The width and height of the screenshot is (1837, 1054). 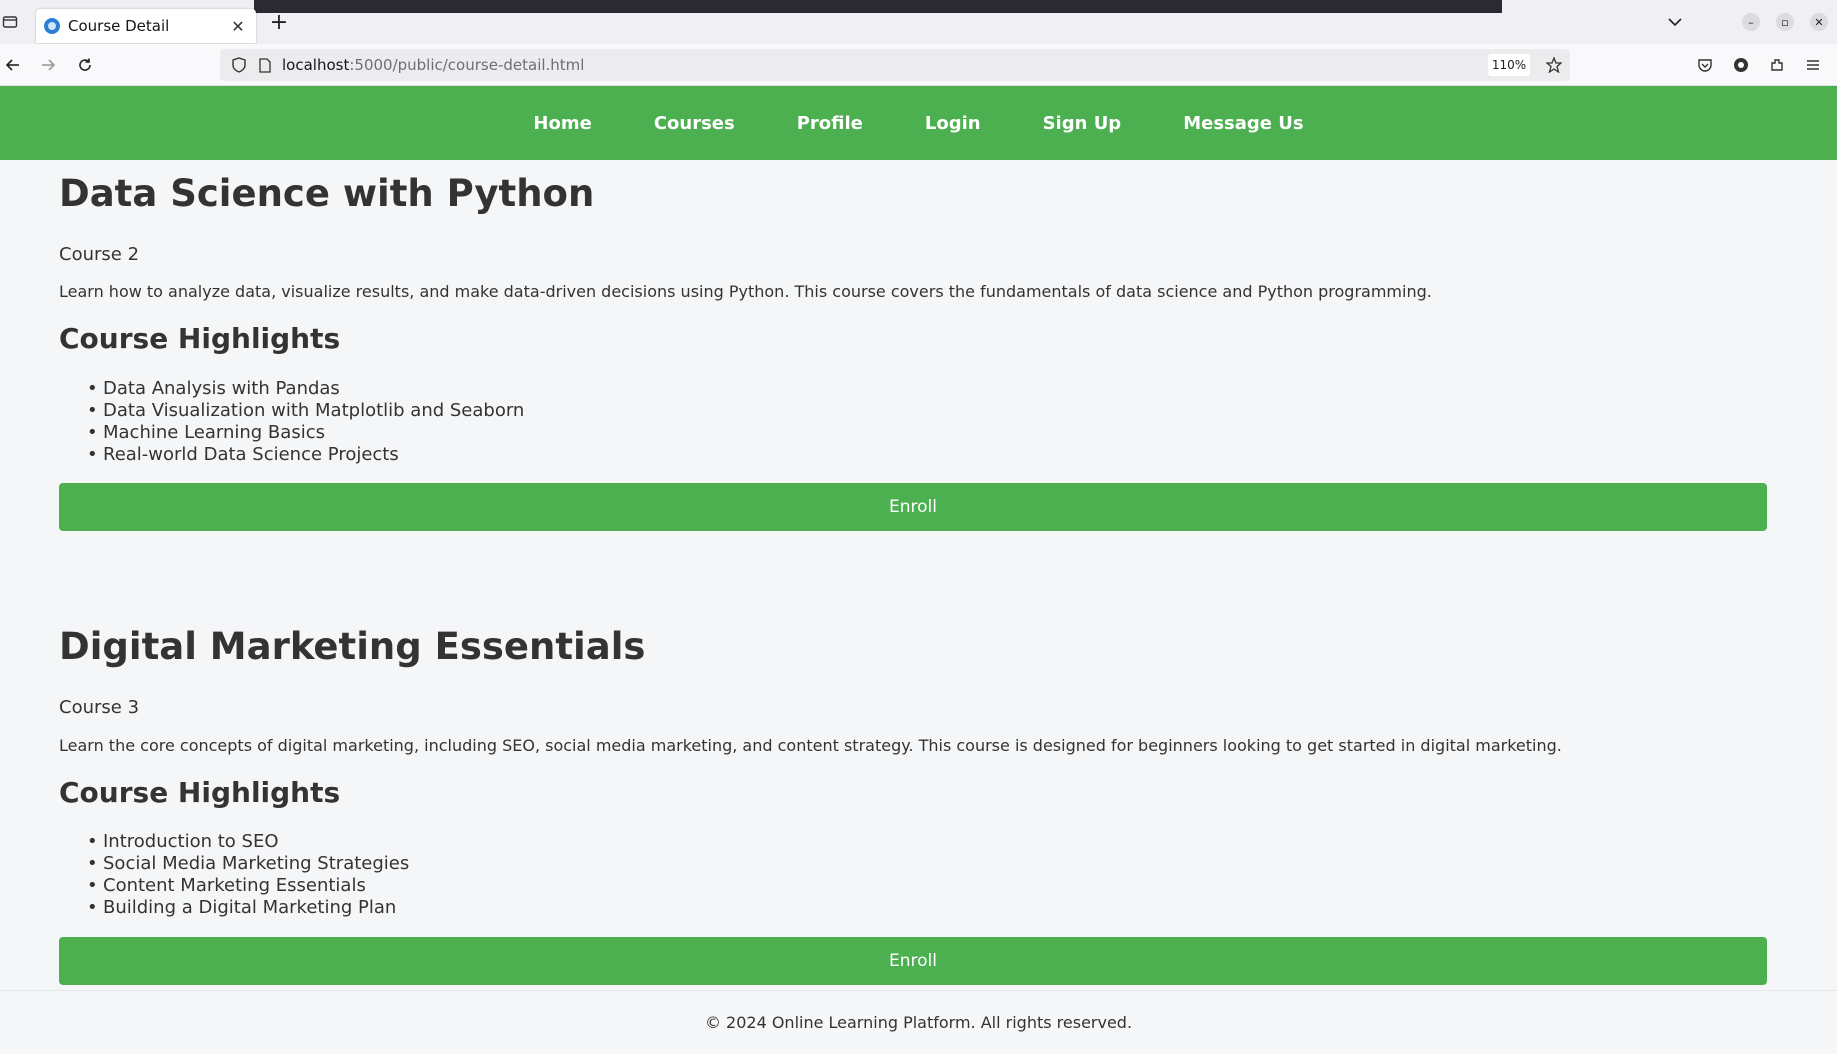 I want to click on extensions-icon, so click(x=1777, y=65).